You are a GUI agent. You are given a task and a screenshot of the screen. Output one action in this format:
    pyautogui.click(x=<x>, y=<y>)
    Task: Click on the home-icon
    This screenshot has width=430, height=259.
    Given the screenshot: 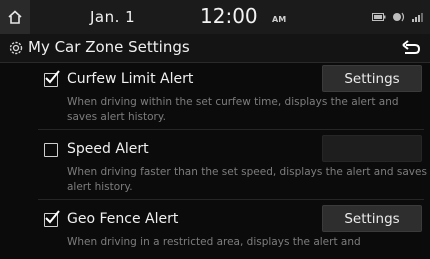 What is the action you would take?
    pyautogui.click(x=15, y=17)
    